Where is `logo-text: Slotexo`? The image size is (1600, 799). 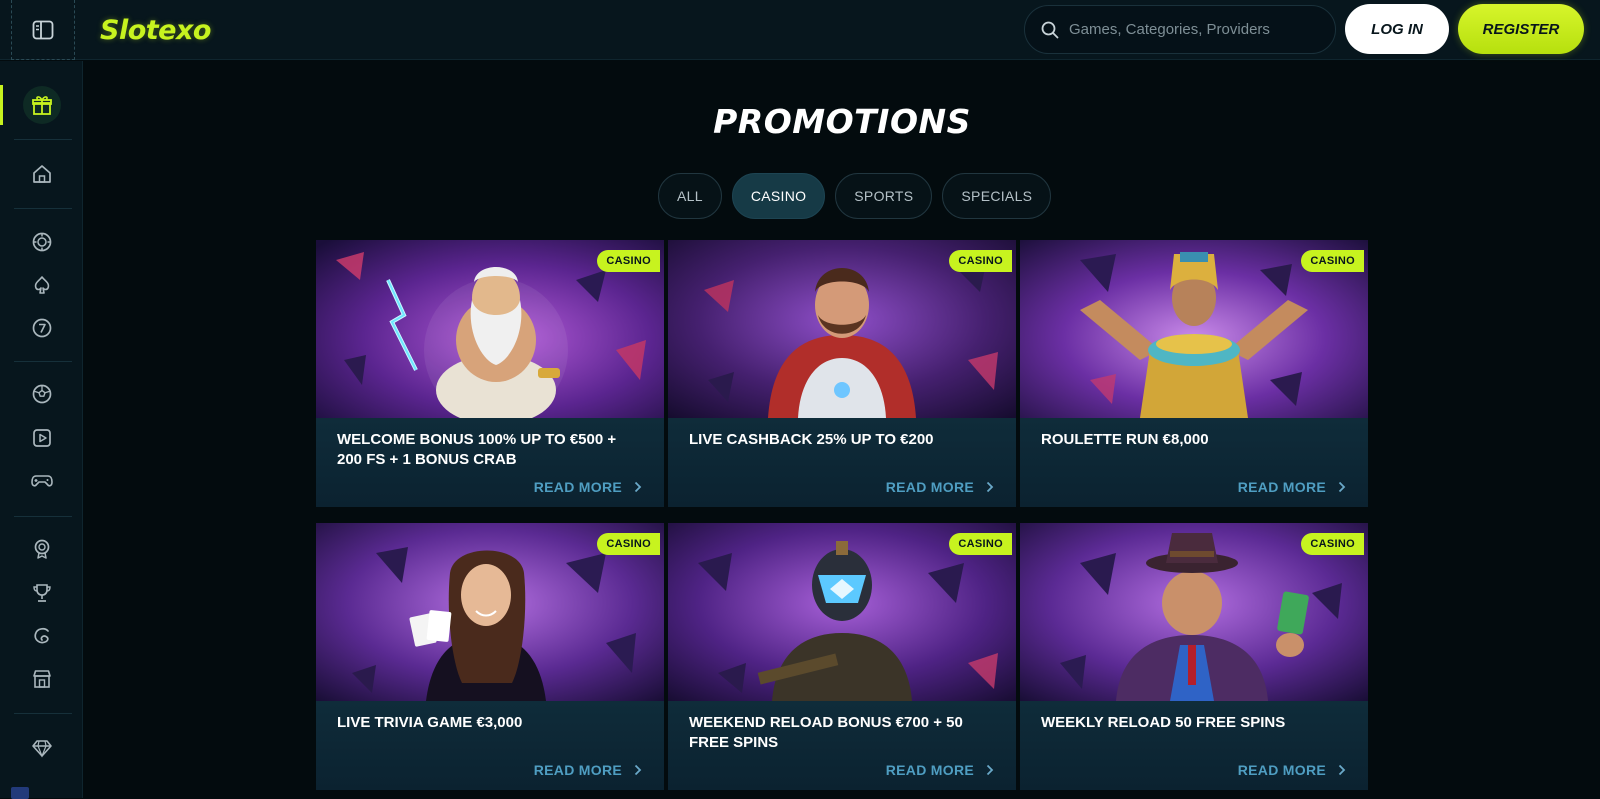 logo-text: Slotexo is located at coordinates (155, 30).